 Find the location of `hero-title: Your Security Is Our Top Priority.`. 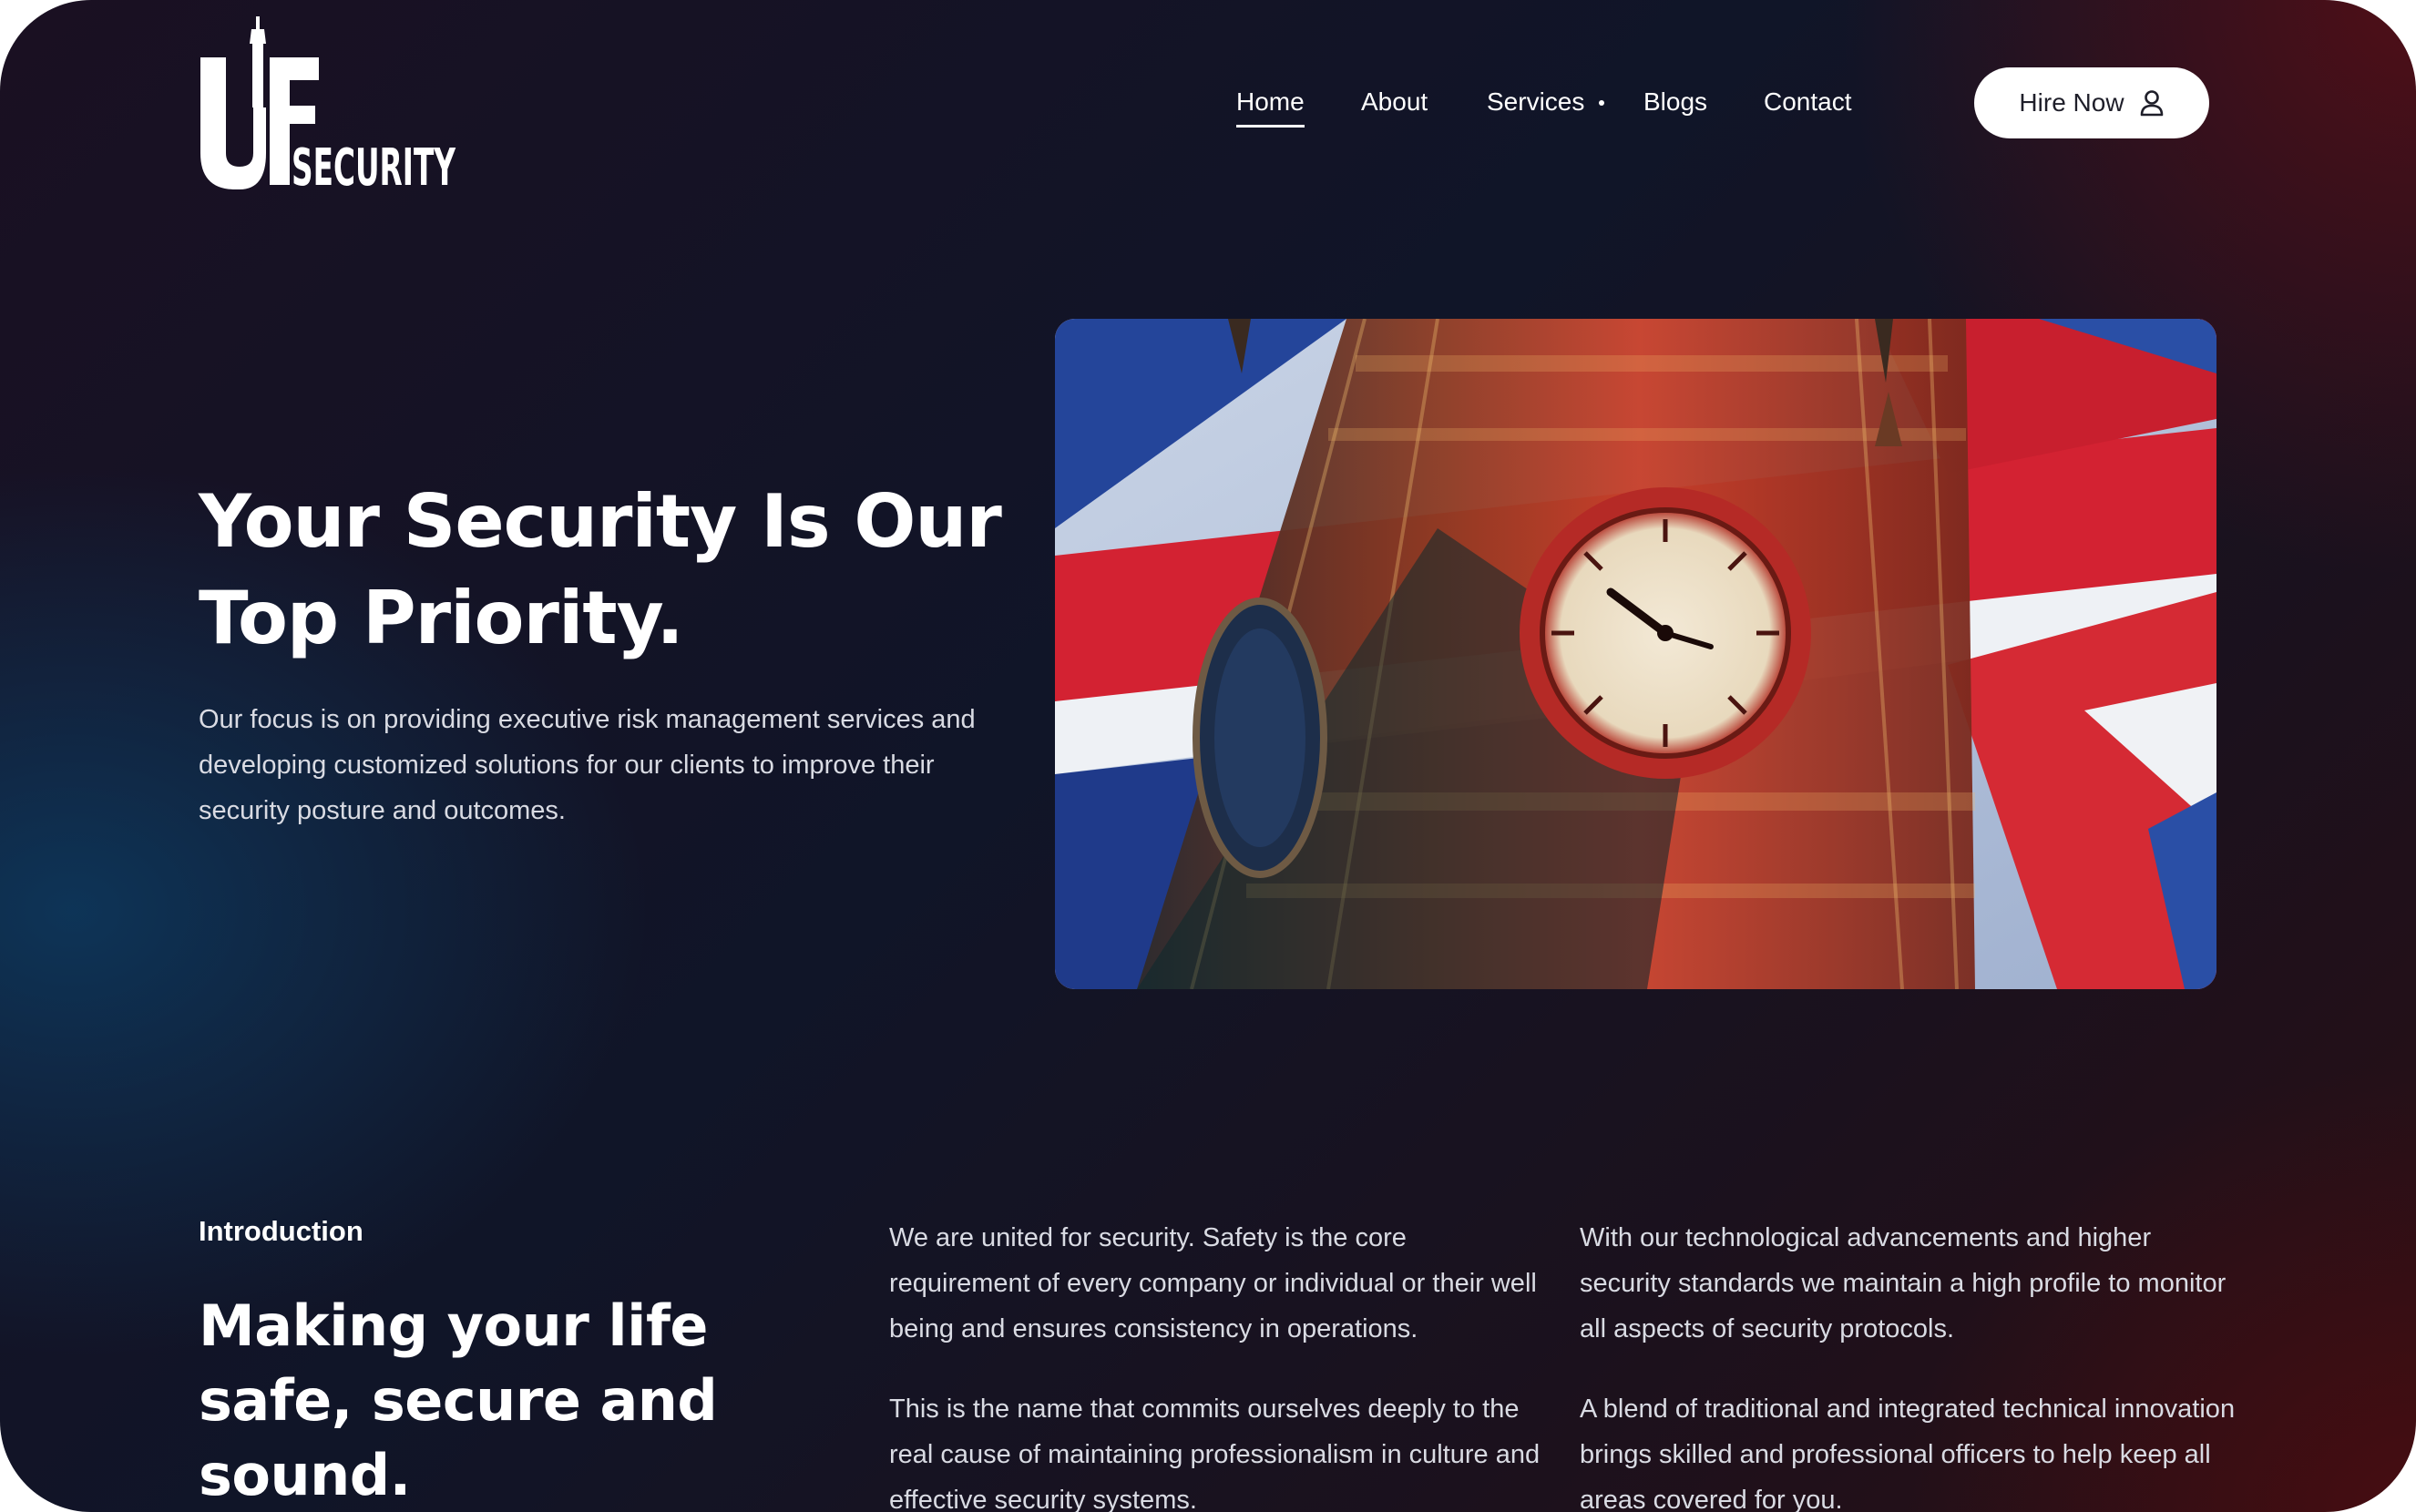

hero-title: Your Security Is Our Top Priority. is located at coordinates (601, 569).